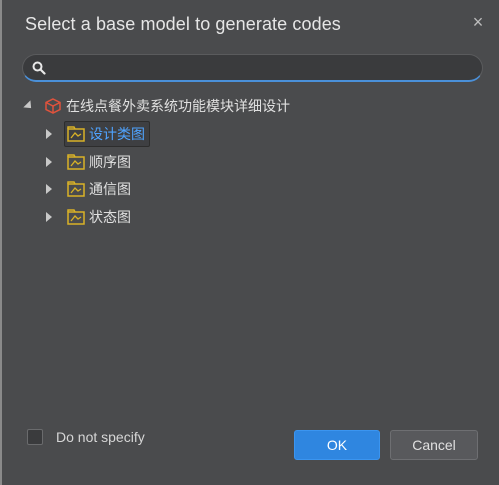  I want to click on dialog-title: Select a base model to generate codes, so click(183, 24).